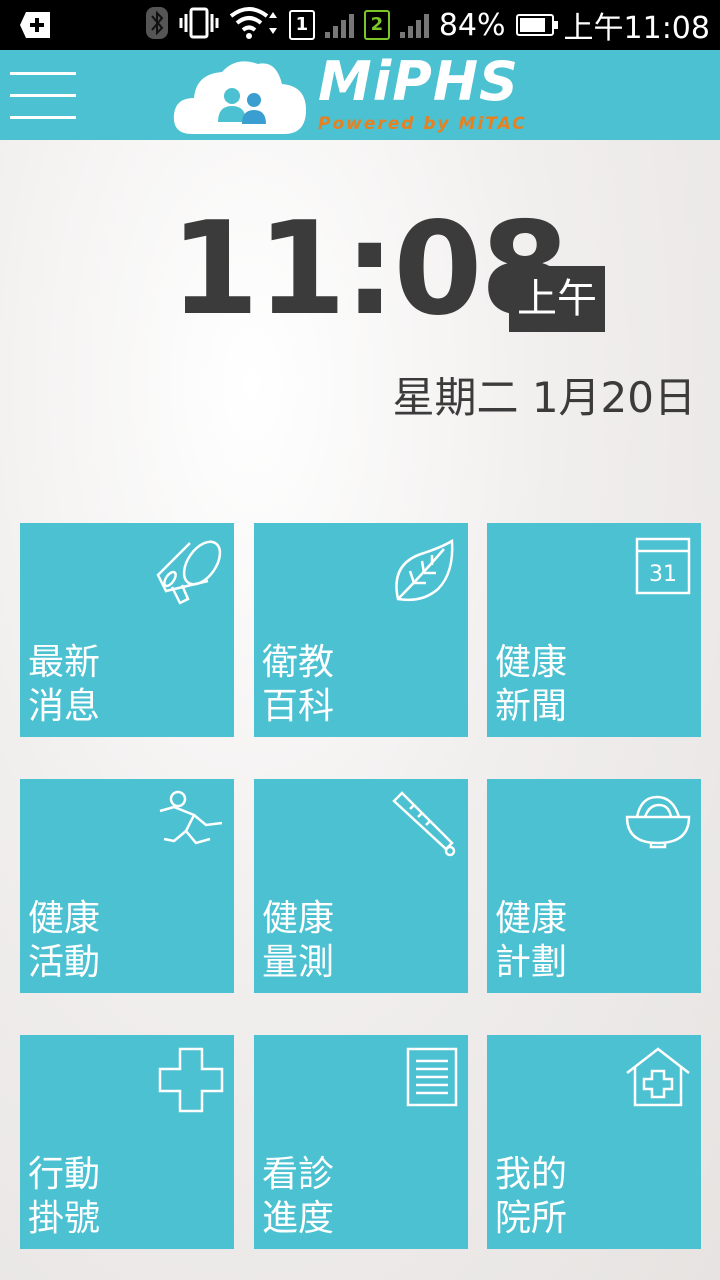 The width and height of the screenshot is (720, 1280). What do you see at coordinates (432, 1079) in the screenshot?
I see `document-icon` at bounding box center [432, 1079].